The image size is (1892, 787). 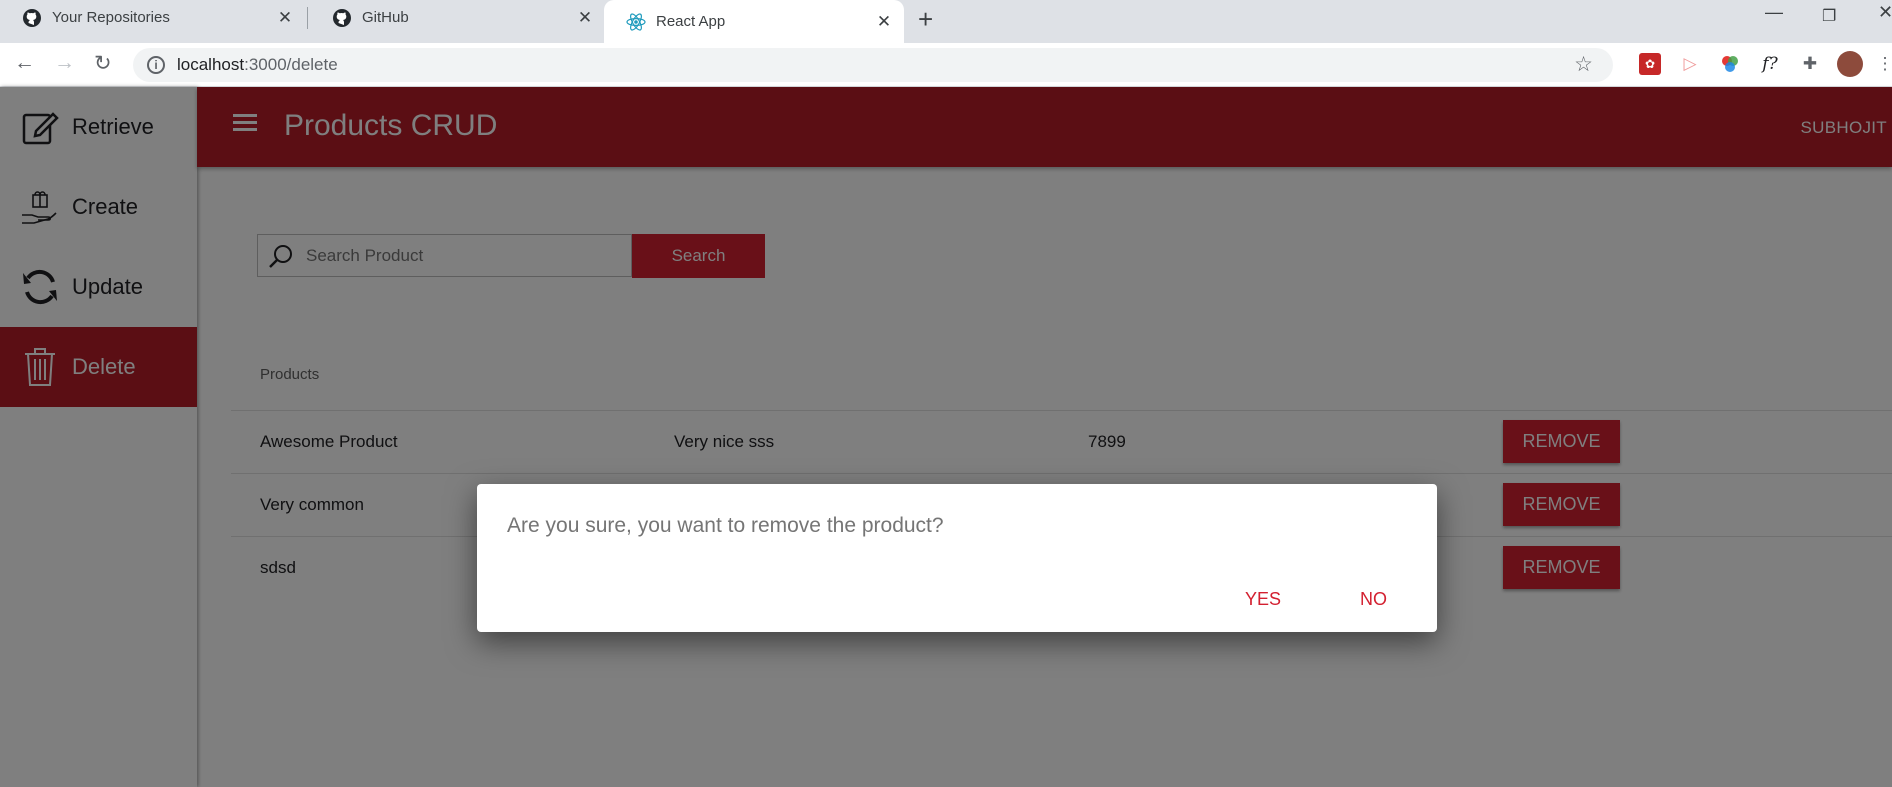 What do you see at coordinates (1650, 64) in the screenshot?
I see `extension-1-icon: ✿` at bounding box center [1650, 64].